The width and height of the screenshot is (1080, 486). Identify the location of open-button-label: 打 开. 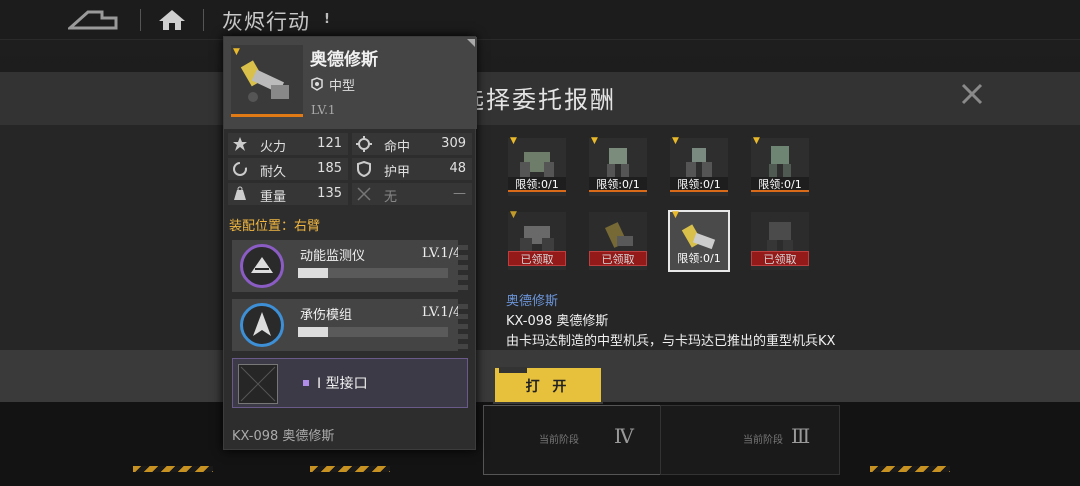
(548, 387).